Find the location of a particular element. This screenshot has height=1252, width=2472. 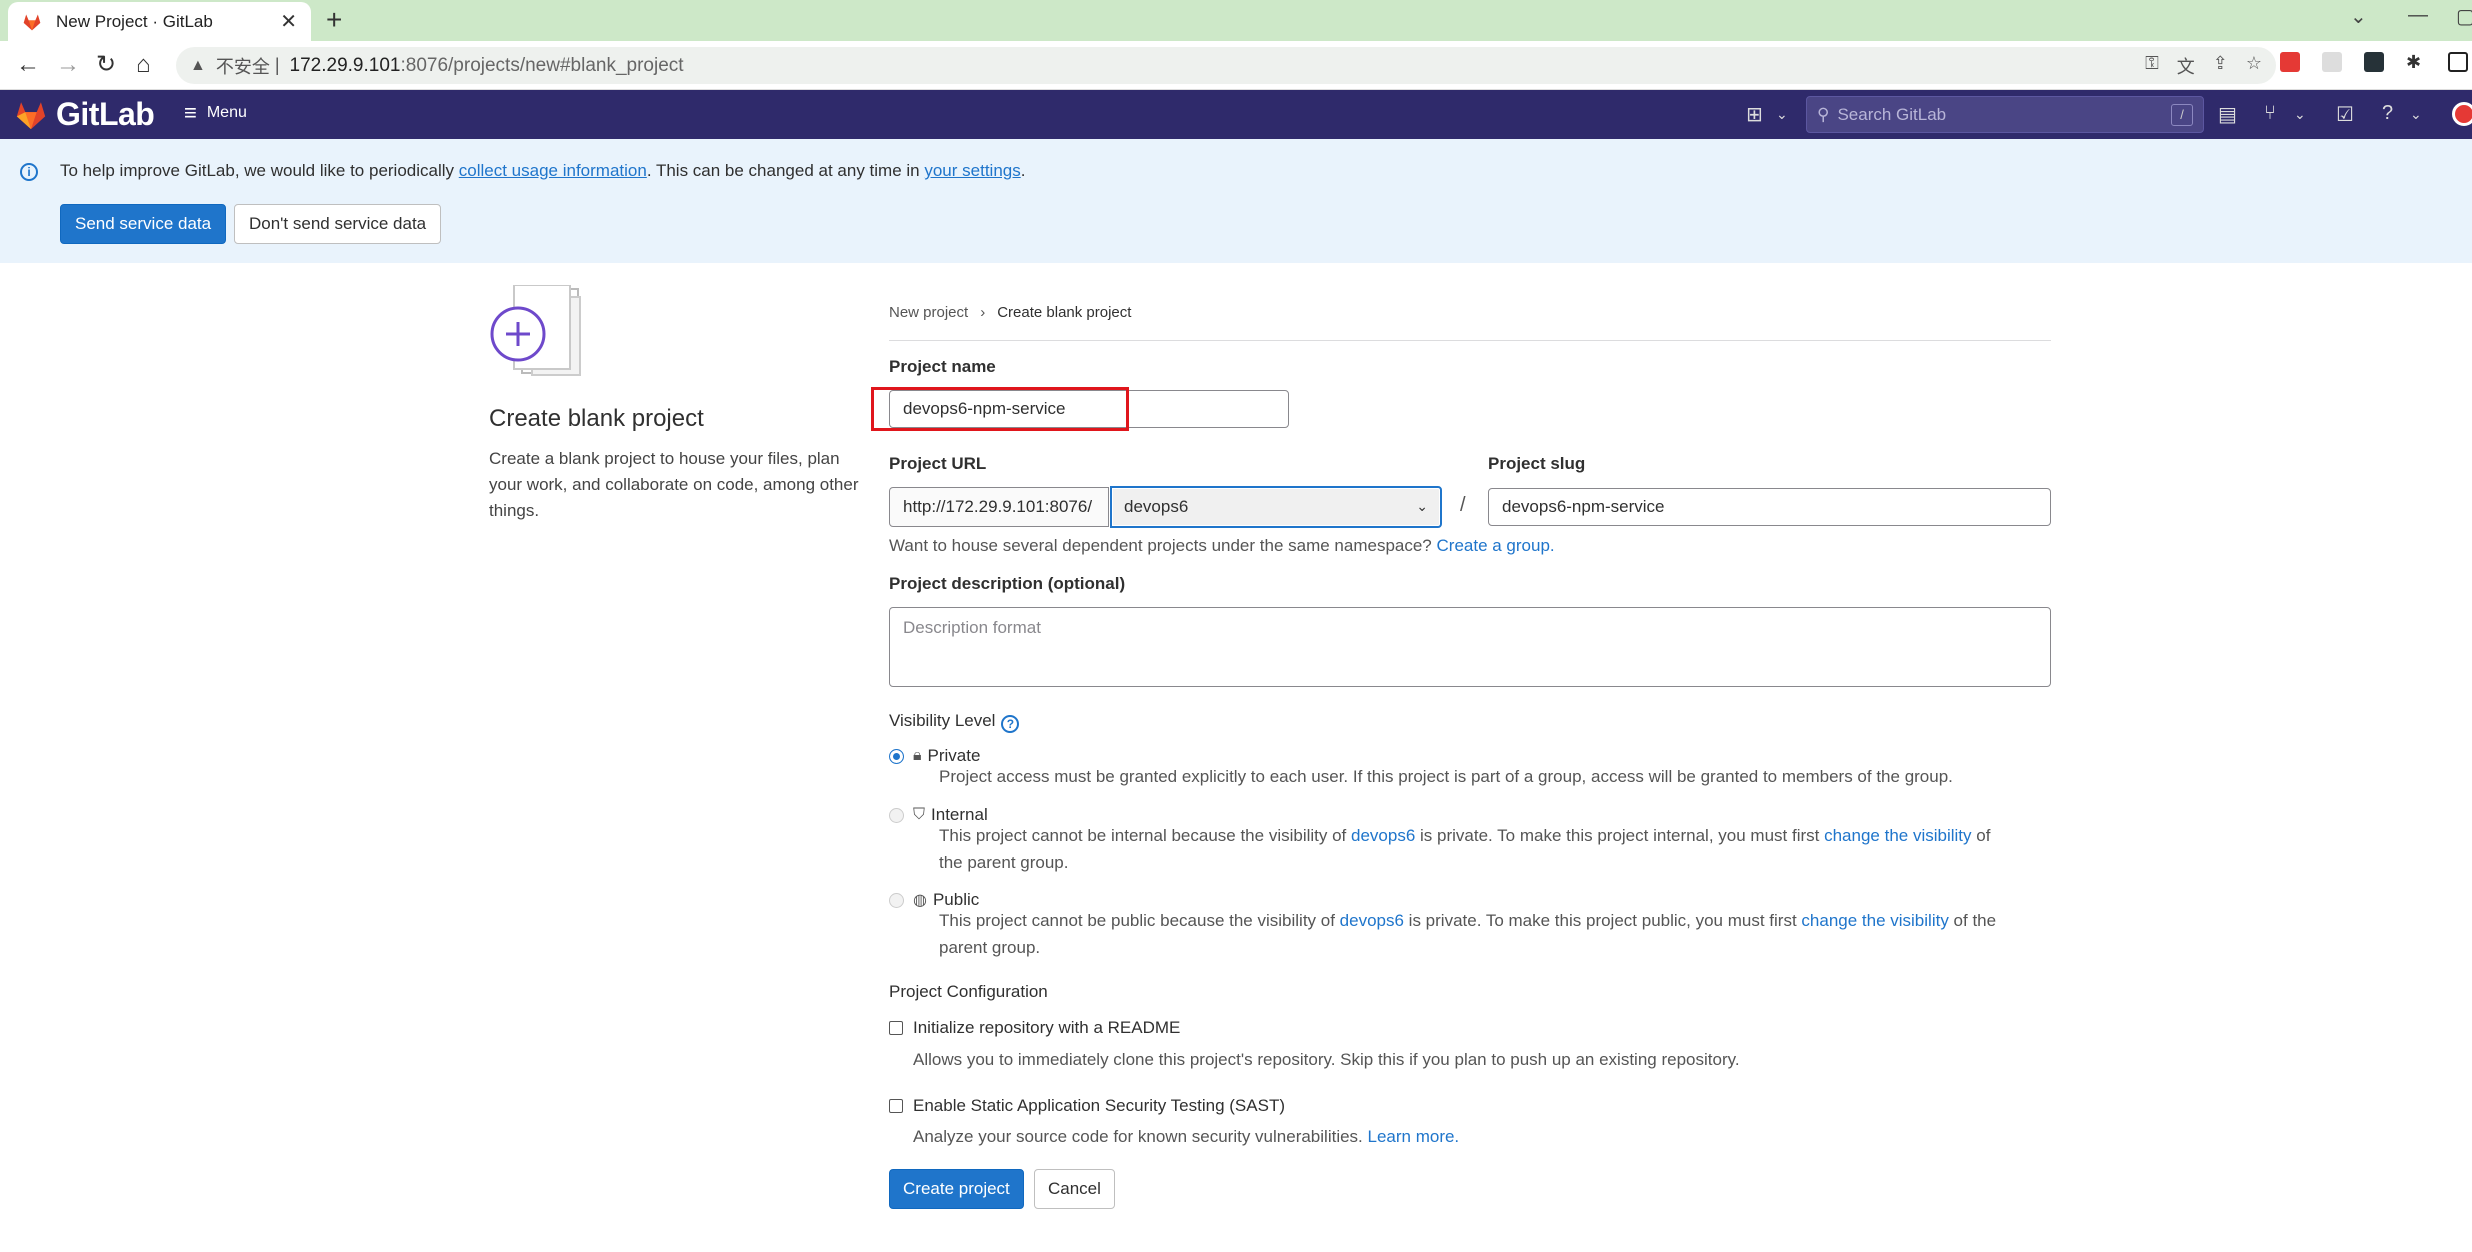

readme-checkbox is located at coordinates (896, 1028).